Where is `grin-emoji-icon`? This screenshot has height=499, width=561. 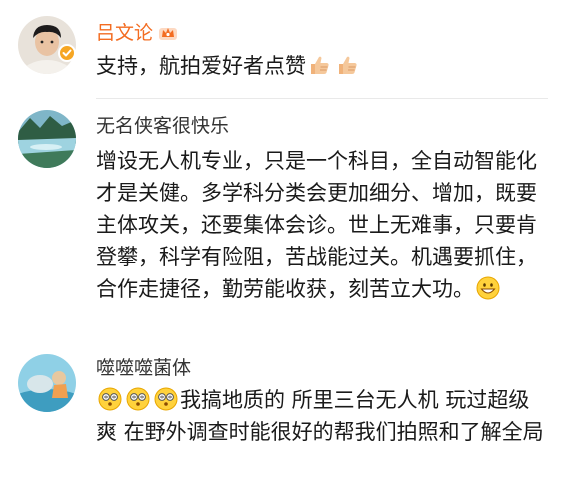
grin-emoji-icon is located at coordinates (488, 288).